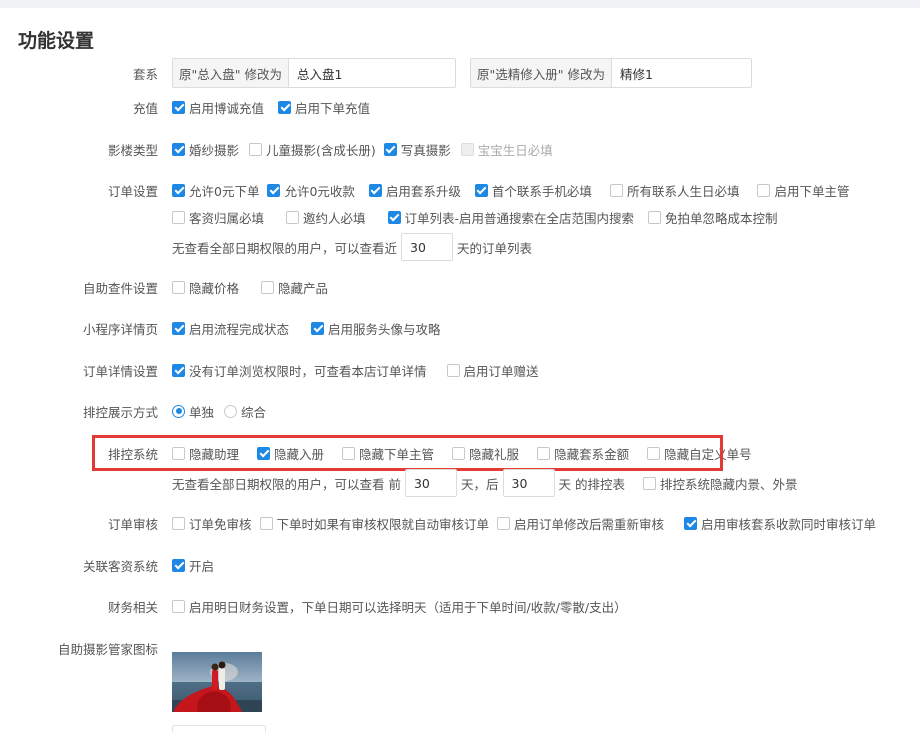  I want to click on self-photo-icon-image, so click(217, 682).